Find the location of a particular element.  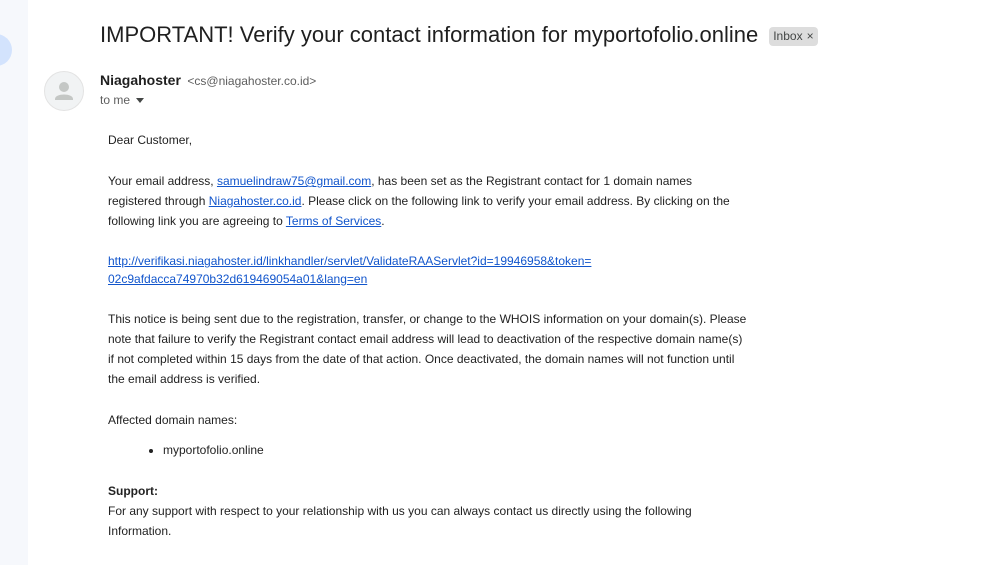

label-text: Inbox is located at coordinates (788, 36).